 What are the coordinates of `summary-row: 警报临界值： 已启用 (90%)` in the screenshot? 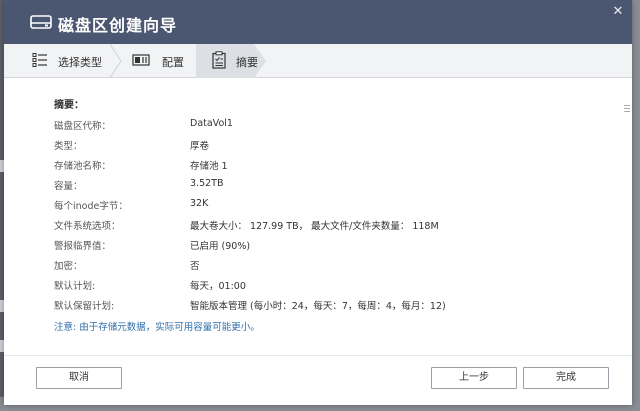 It's located at (318, 248).